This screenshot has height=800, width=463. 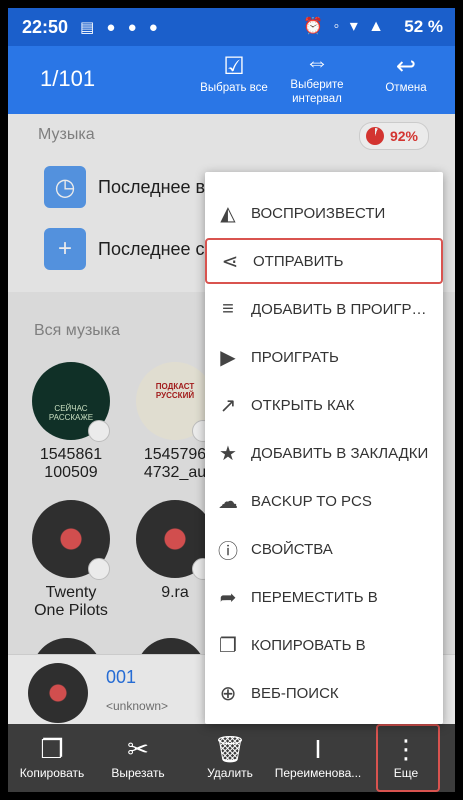 I want to click on menu-item-copy-to: ❐ КОПИРОВАТЬ В, so click(x=324, y=645).